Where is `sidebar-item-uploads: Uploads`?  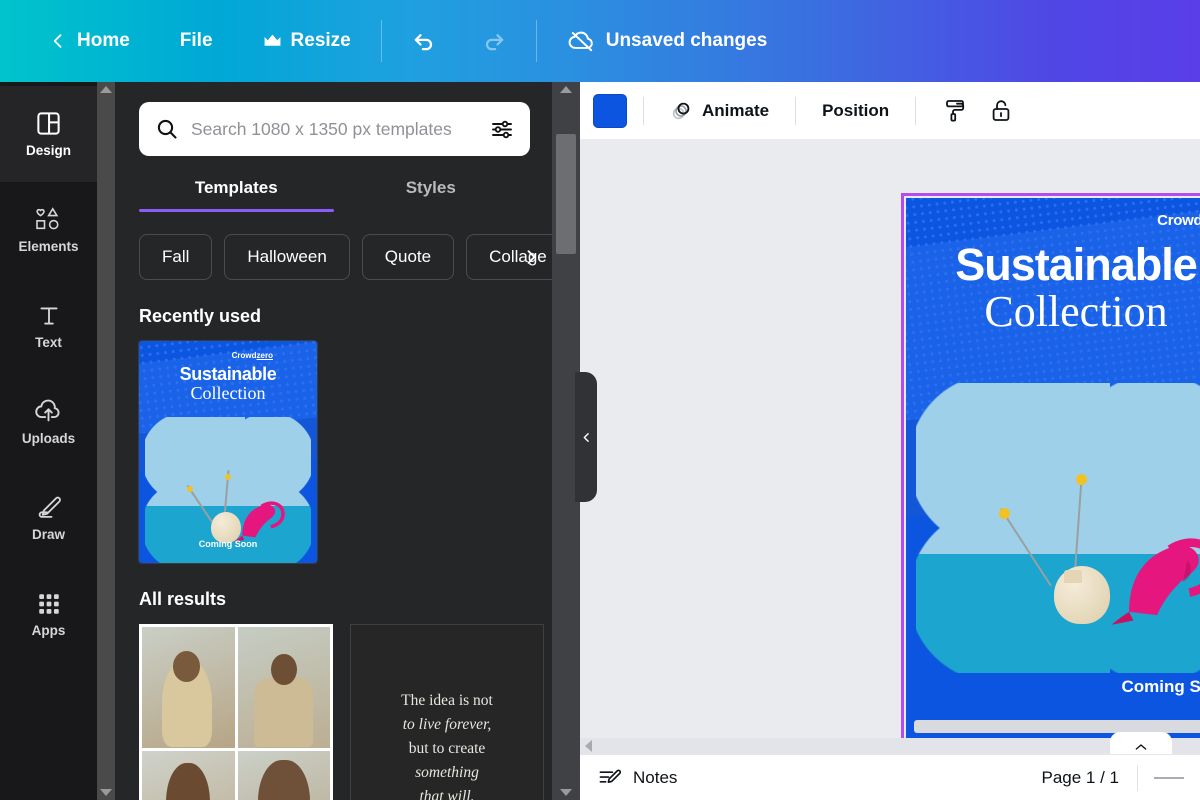
sidebar-item-uploads: Uploads is located at coordinates (48, 422).